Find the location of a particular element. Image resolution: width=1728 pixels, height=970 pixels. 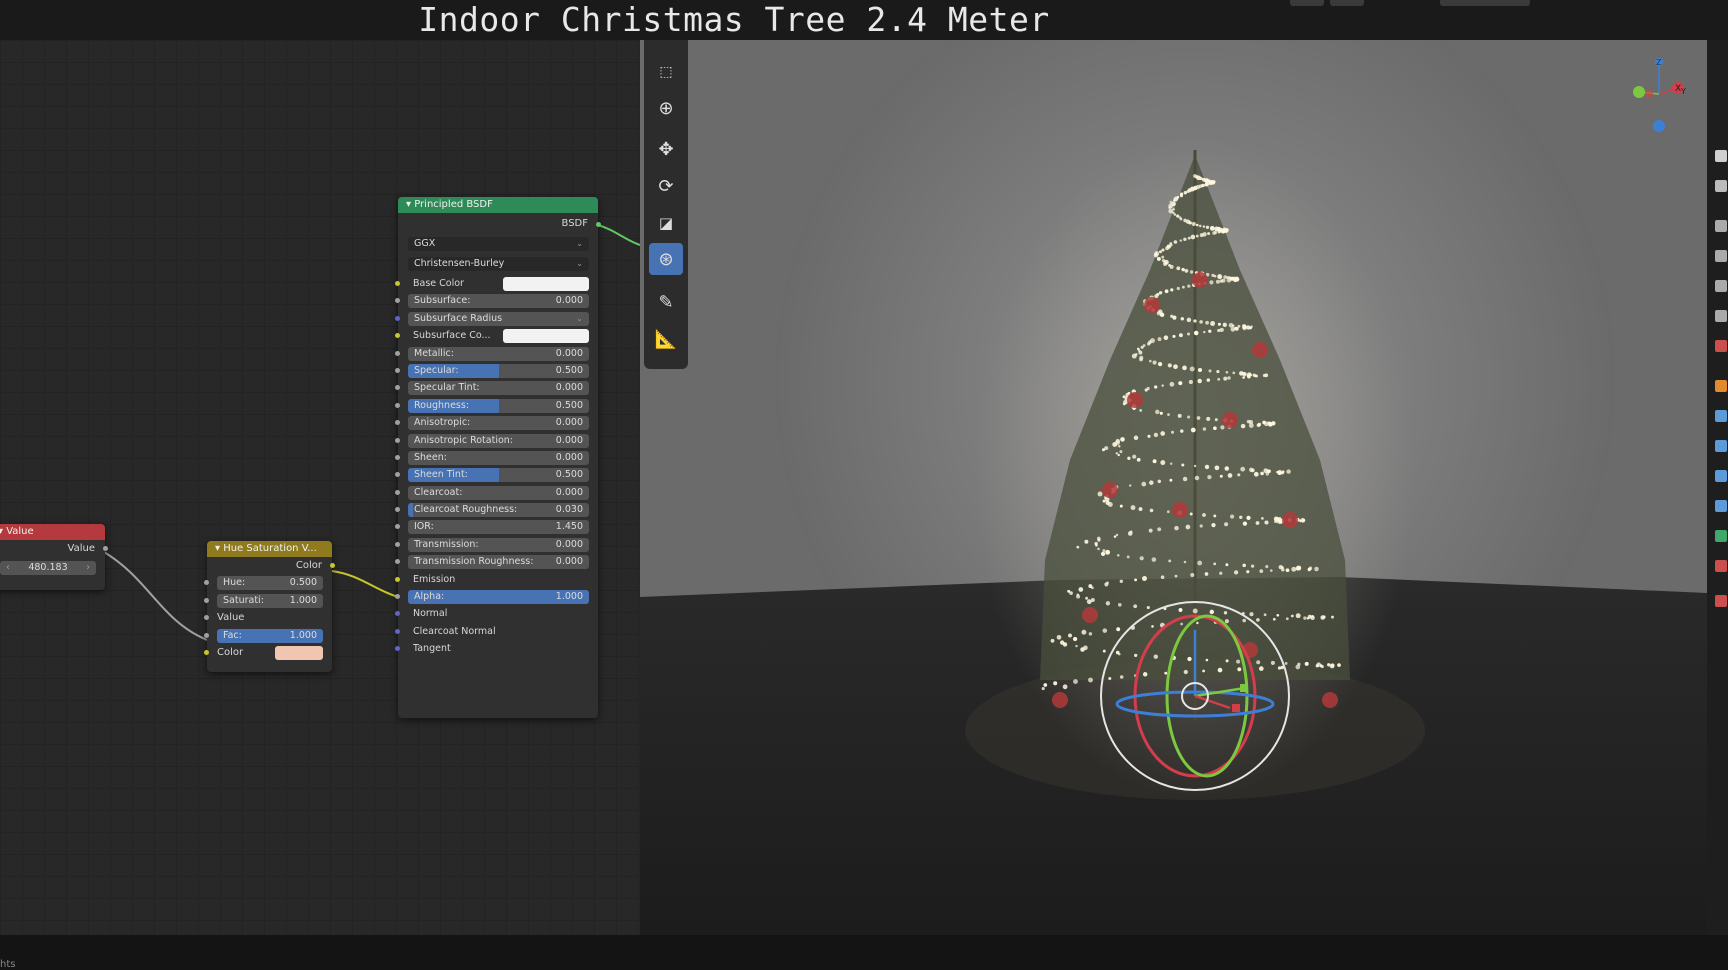

bsdf-field: Specular: 0.500 is located at coordinates (498, 370).